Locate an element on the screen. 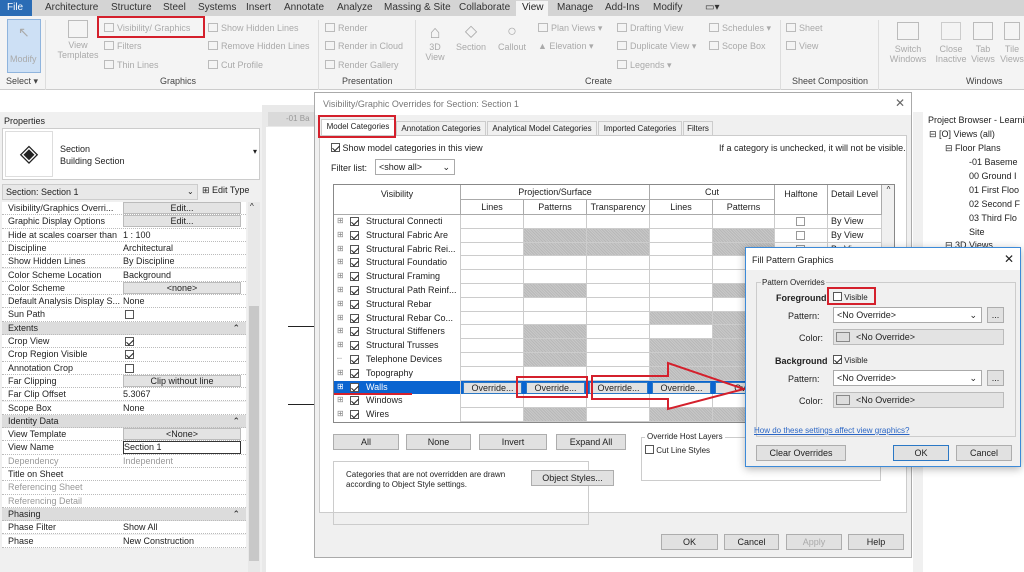 This screenshot has width=1024, height=572. none-button: None is located at coordinates (438, 442).